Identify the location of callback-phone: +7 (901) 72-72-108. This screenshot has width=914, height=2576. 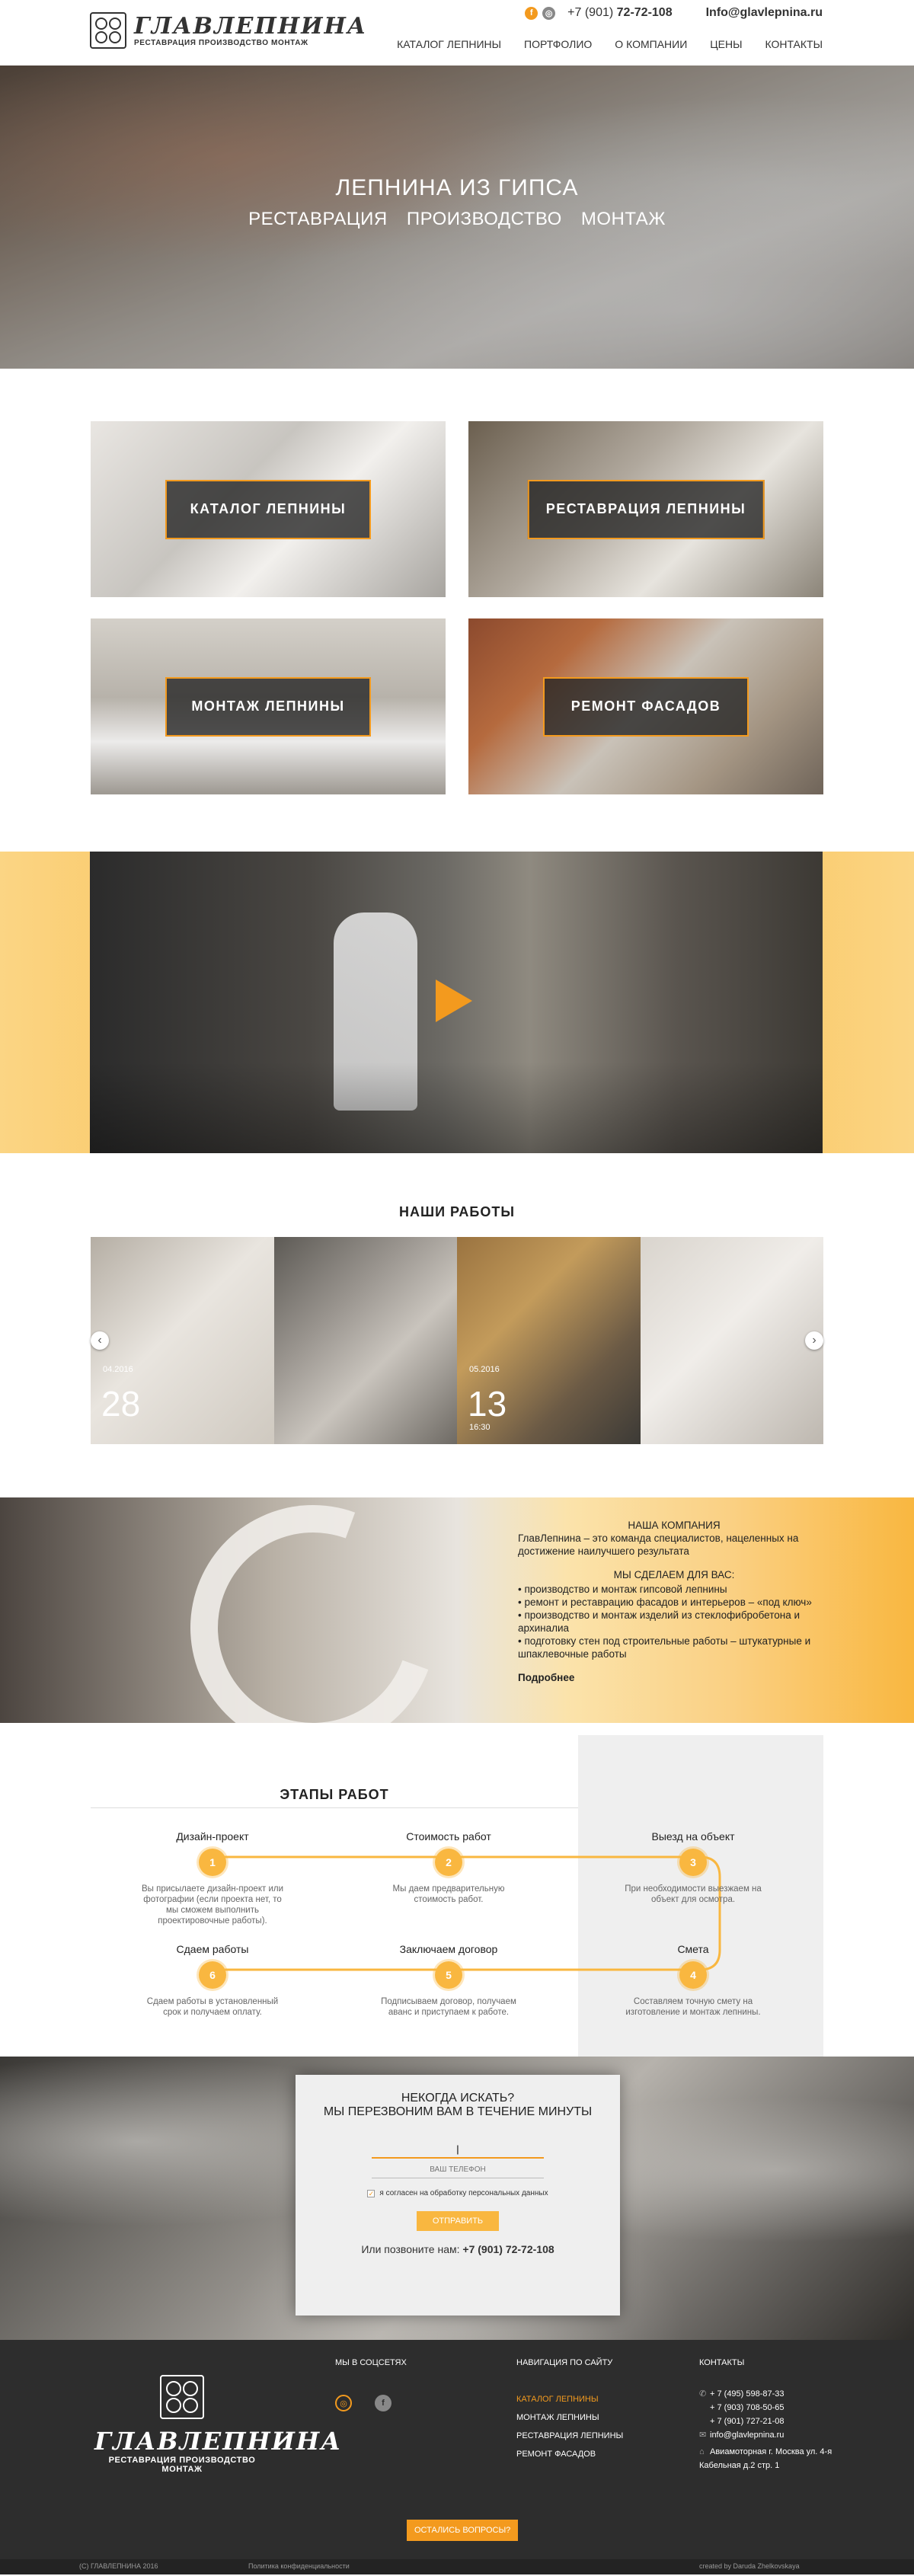
(508, 2249).